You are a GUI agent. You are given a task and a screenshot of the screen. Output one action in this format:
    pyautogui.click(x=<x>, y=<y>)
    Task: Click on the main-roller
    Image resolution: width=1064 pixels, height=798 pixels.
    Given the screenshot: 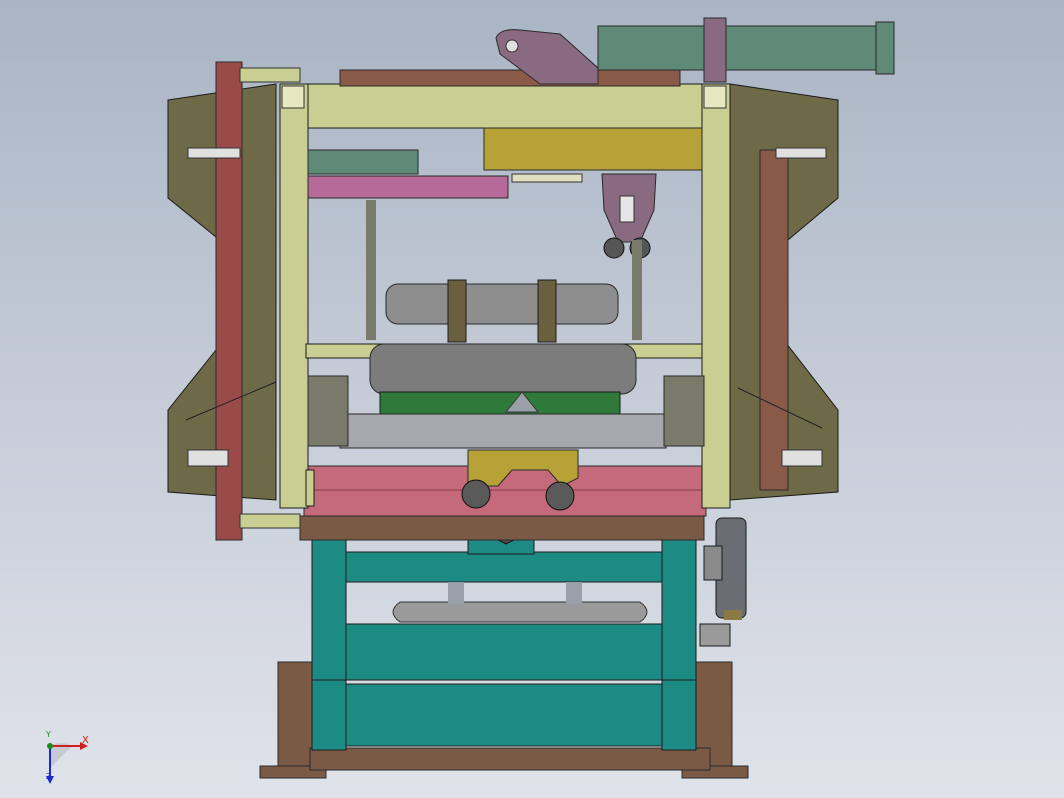 What is the action you would take?
    pyautogui.click(x=503, y=379)
    